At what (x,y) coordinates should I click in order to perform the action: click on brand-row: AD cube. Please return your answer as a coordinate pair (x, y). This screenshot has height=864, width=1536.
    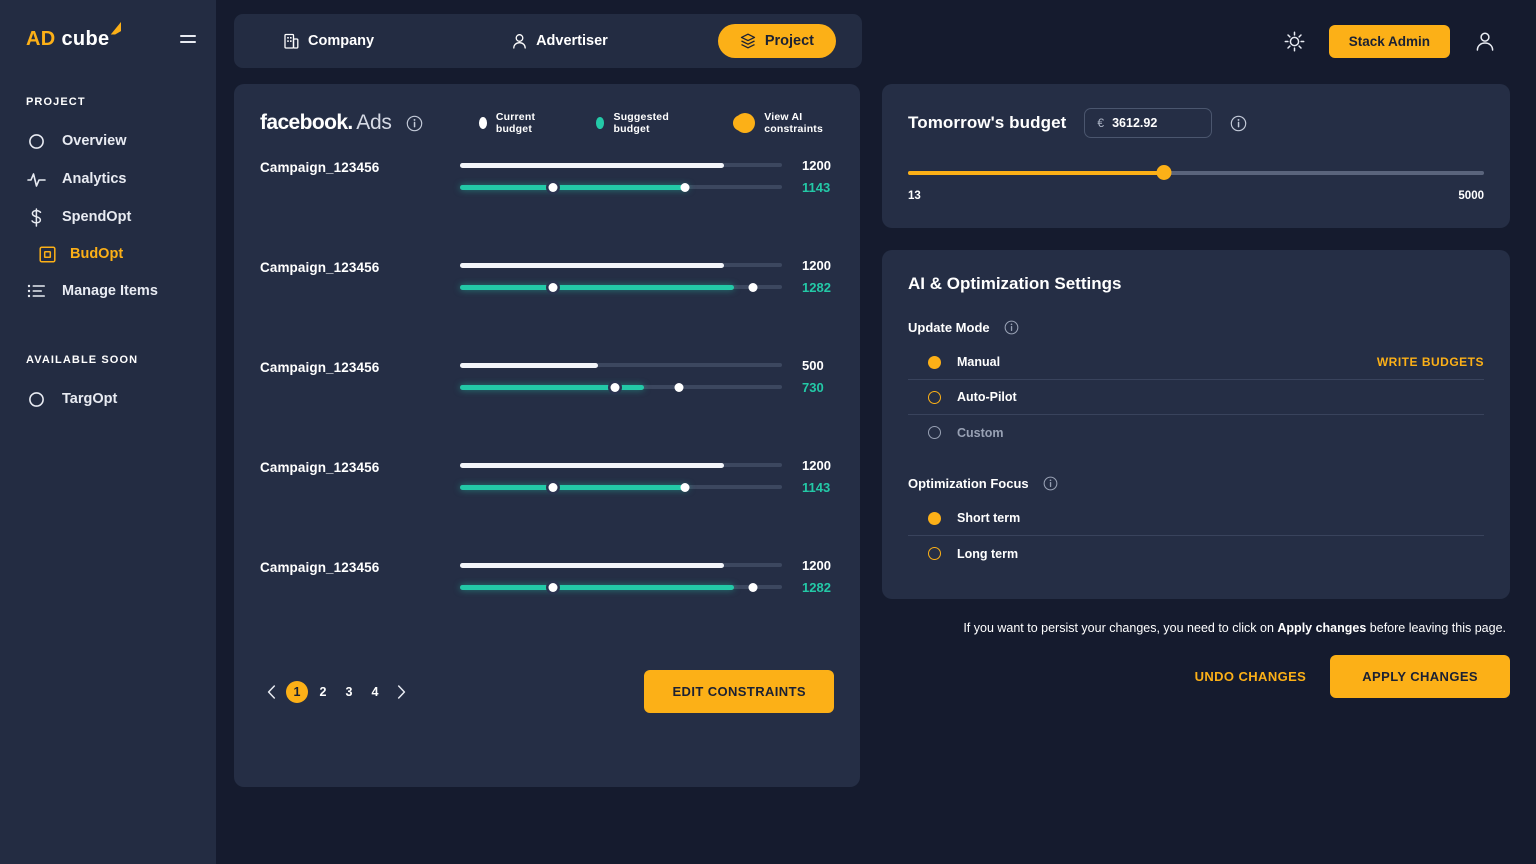
    Looking at the image, I should click on (108, 38).